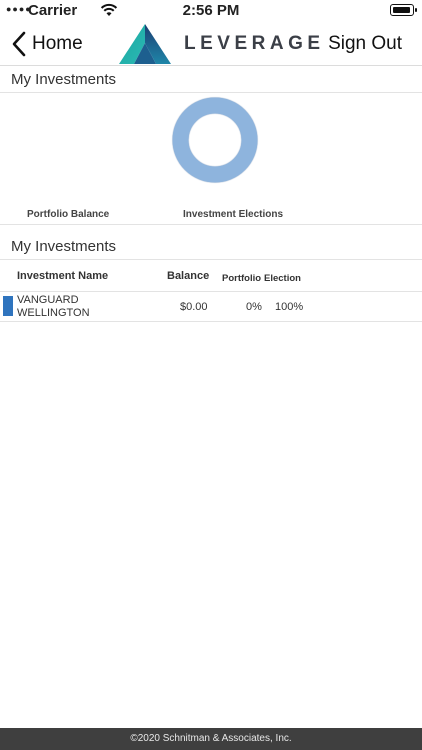  Describe the element at coordinates (254, 307) in the screenshot. I see `fund-portfolio-percent: 0%` at that location.